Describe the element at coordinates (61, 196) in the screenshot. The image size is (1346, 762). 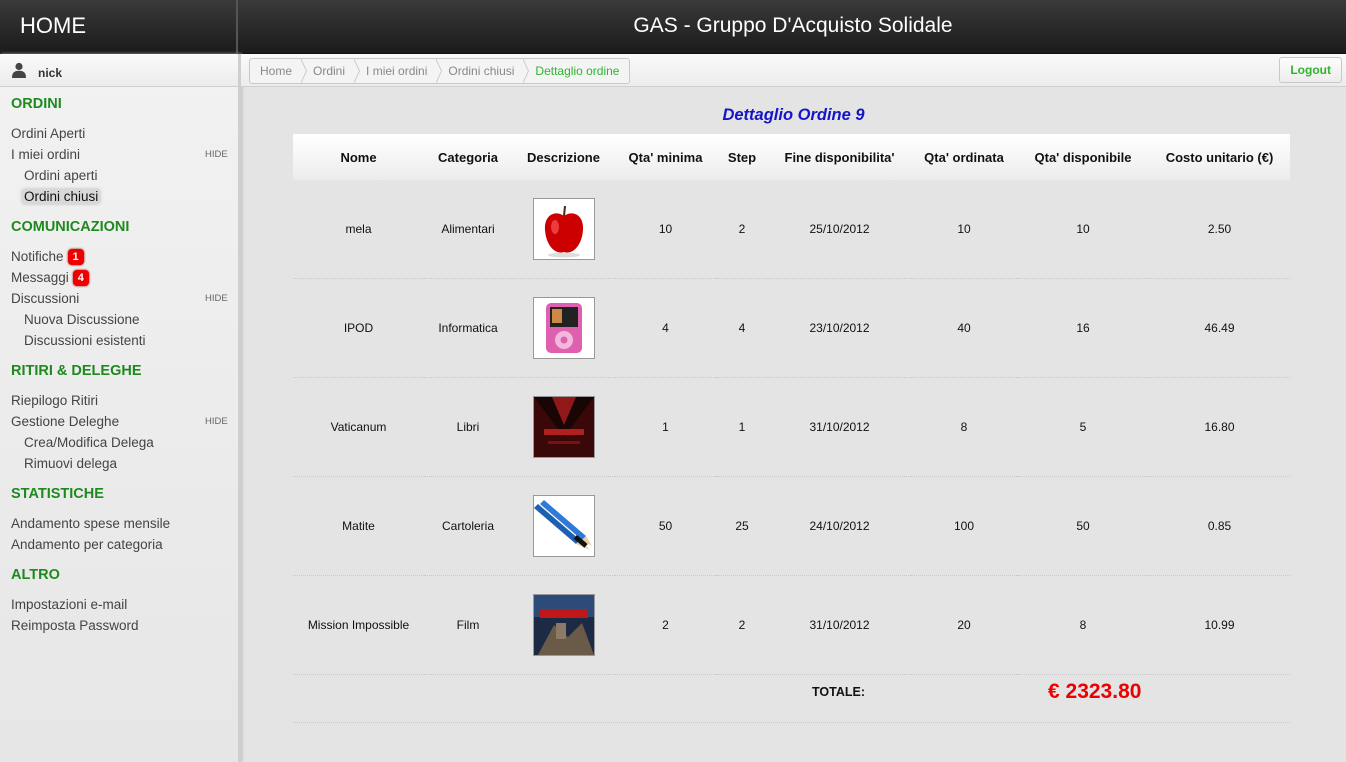
I see `sidebar-item-ordini-chiusi: Ordini chiusi` at that location.